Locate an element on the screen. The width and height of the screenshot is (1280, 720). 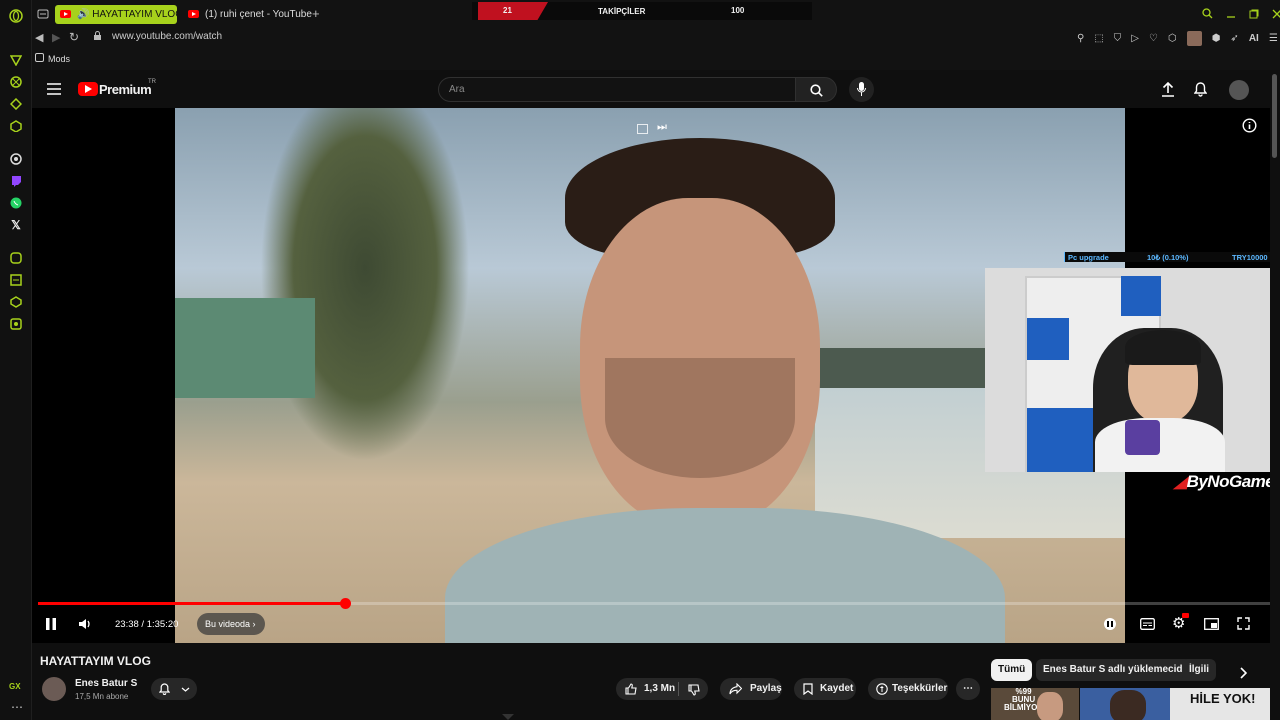
recommended-thumbnail is located at coordinates (1125, 704).